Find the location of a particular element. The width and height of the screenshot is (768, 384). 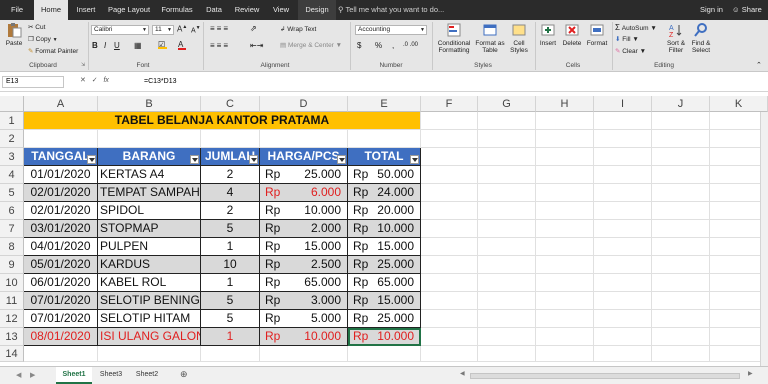

merge-center-button: ▤ Merge & Center ▼ is located at coordinates (311, 45).